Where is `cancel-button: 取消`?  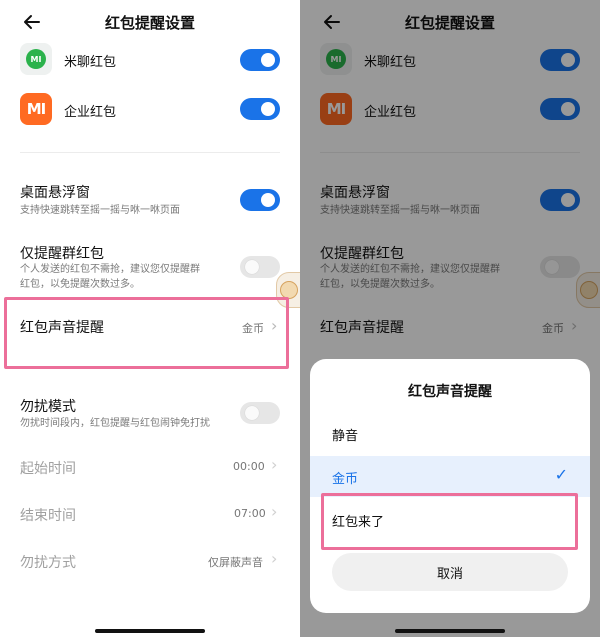
cancel-button: 取消 is located at coordinates (450, 572).